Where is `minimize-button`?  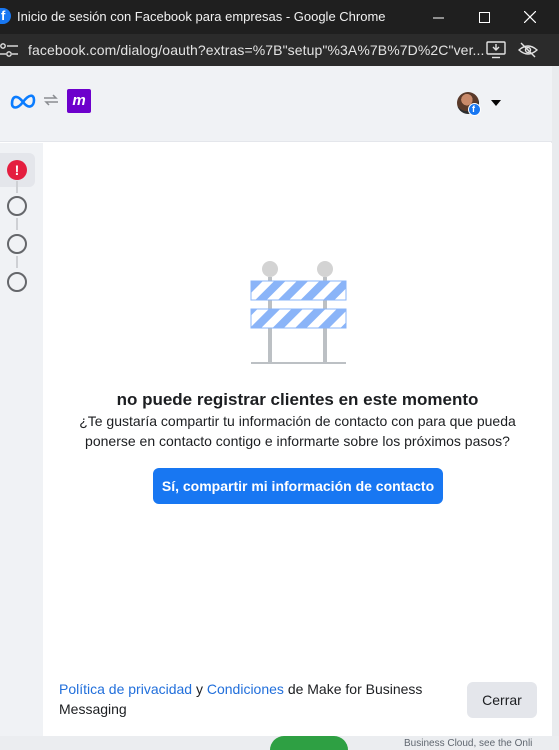 minimize-button is located at coordinates (438, 17).